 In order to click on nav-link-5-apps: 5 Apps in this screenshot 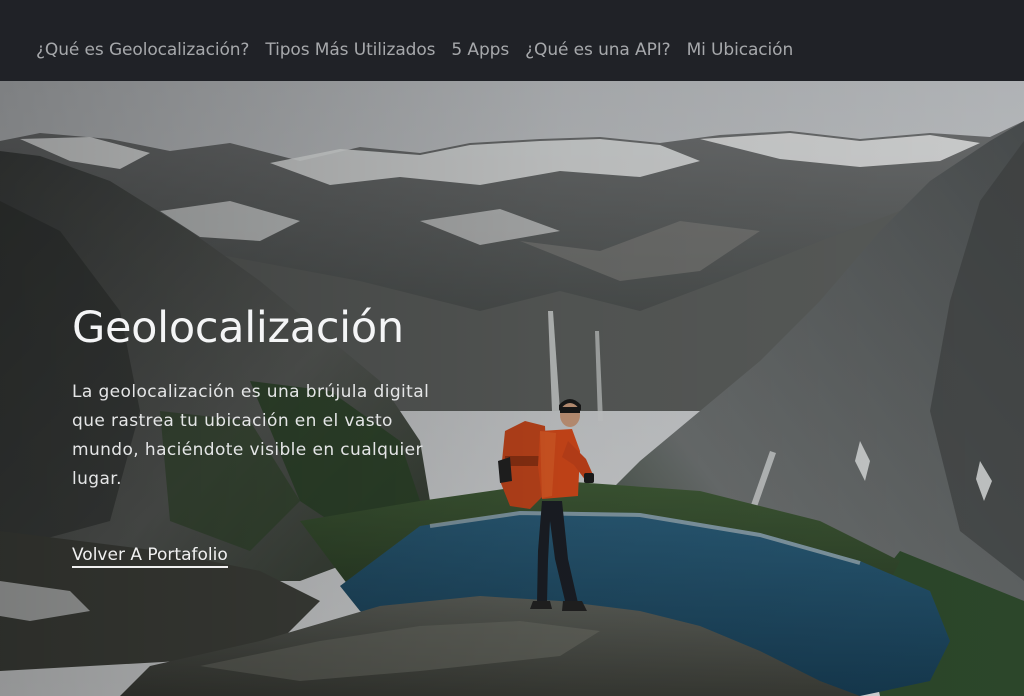, I will do `click(480, 50)`.